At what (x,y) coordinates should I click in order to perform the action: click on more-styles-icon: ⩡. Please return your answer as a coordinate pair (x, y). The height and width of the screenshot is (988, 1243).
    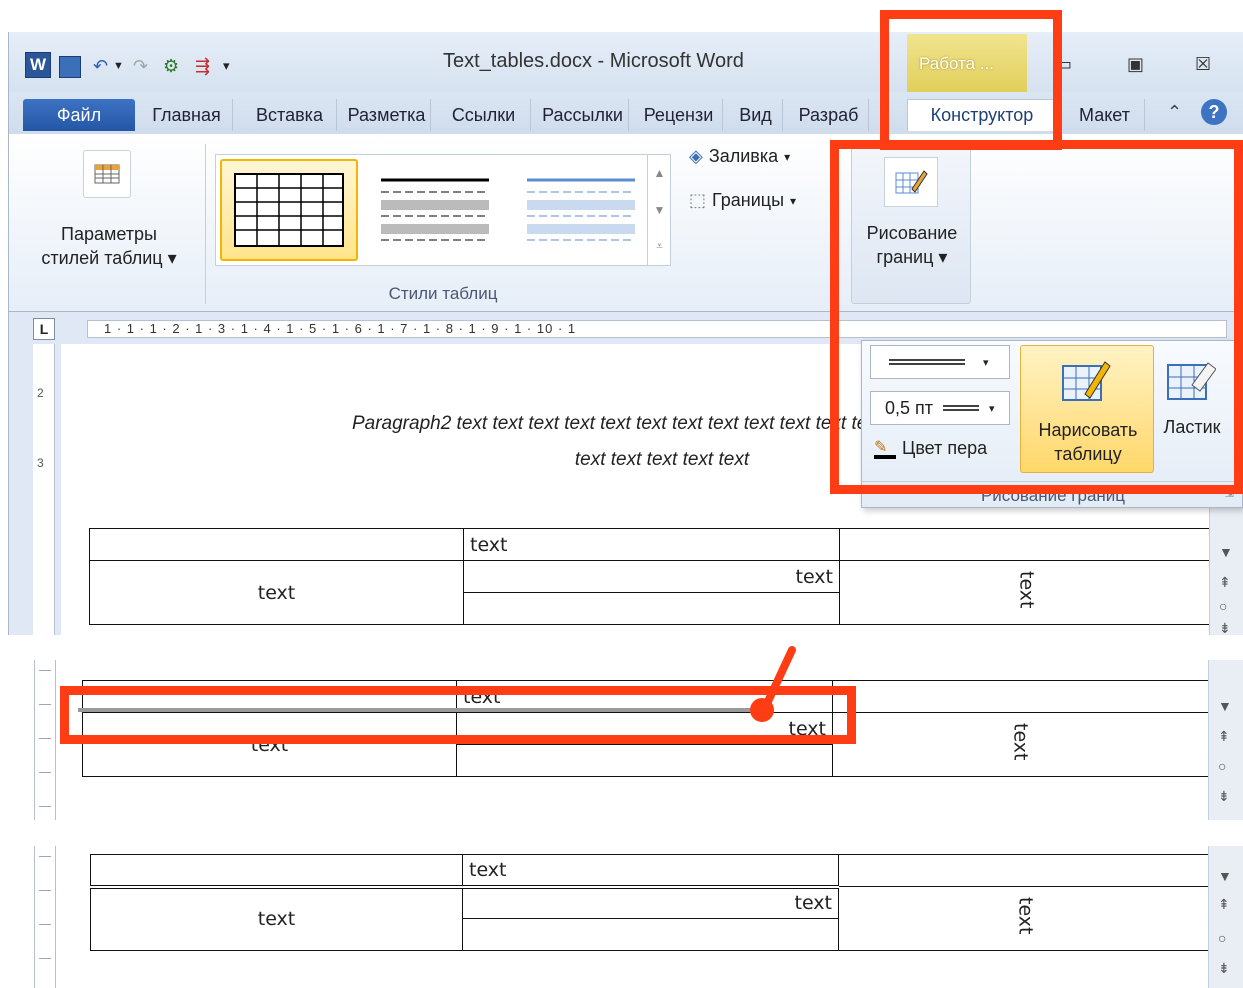
    Looking at the image, I should click on (659, 246).